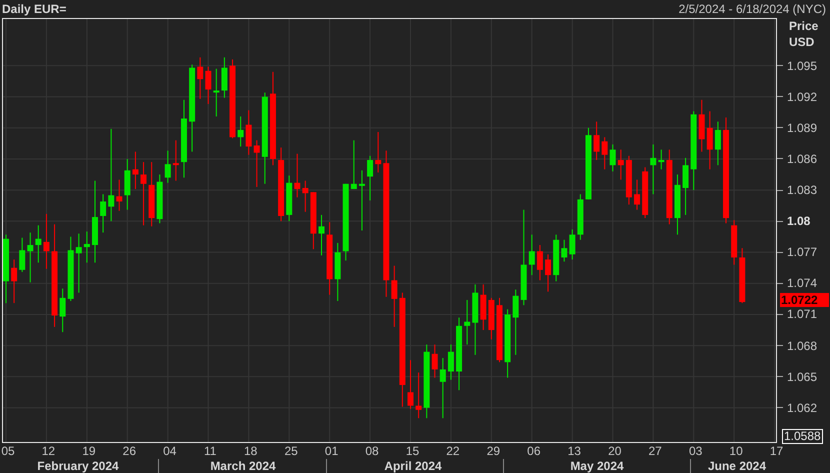 This screenshot has width=830, height=473. What do you see at coordinates (802, 283) in the screenshot?
I see `price-label: 1.074` at bounding box center [802, 283].